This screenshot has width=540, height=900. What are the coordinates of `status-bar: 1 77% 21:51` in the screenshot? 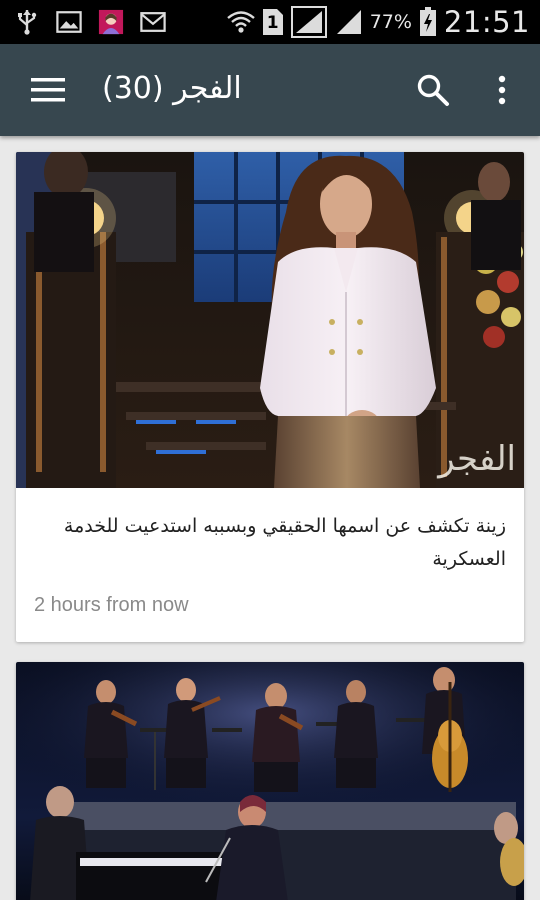 It's located at (270, 22).